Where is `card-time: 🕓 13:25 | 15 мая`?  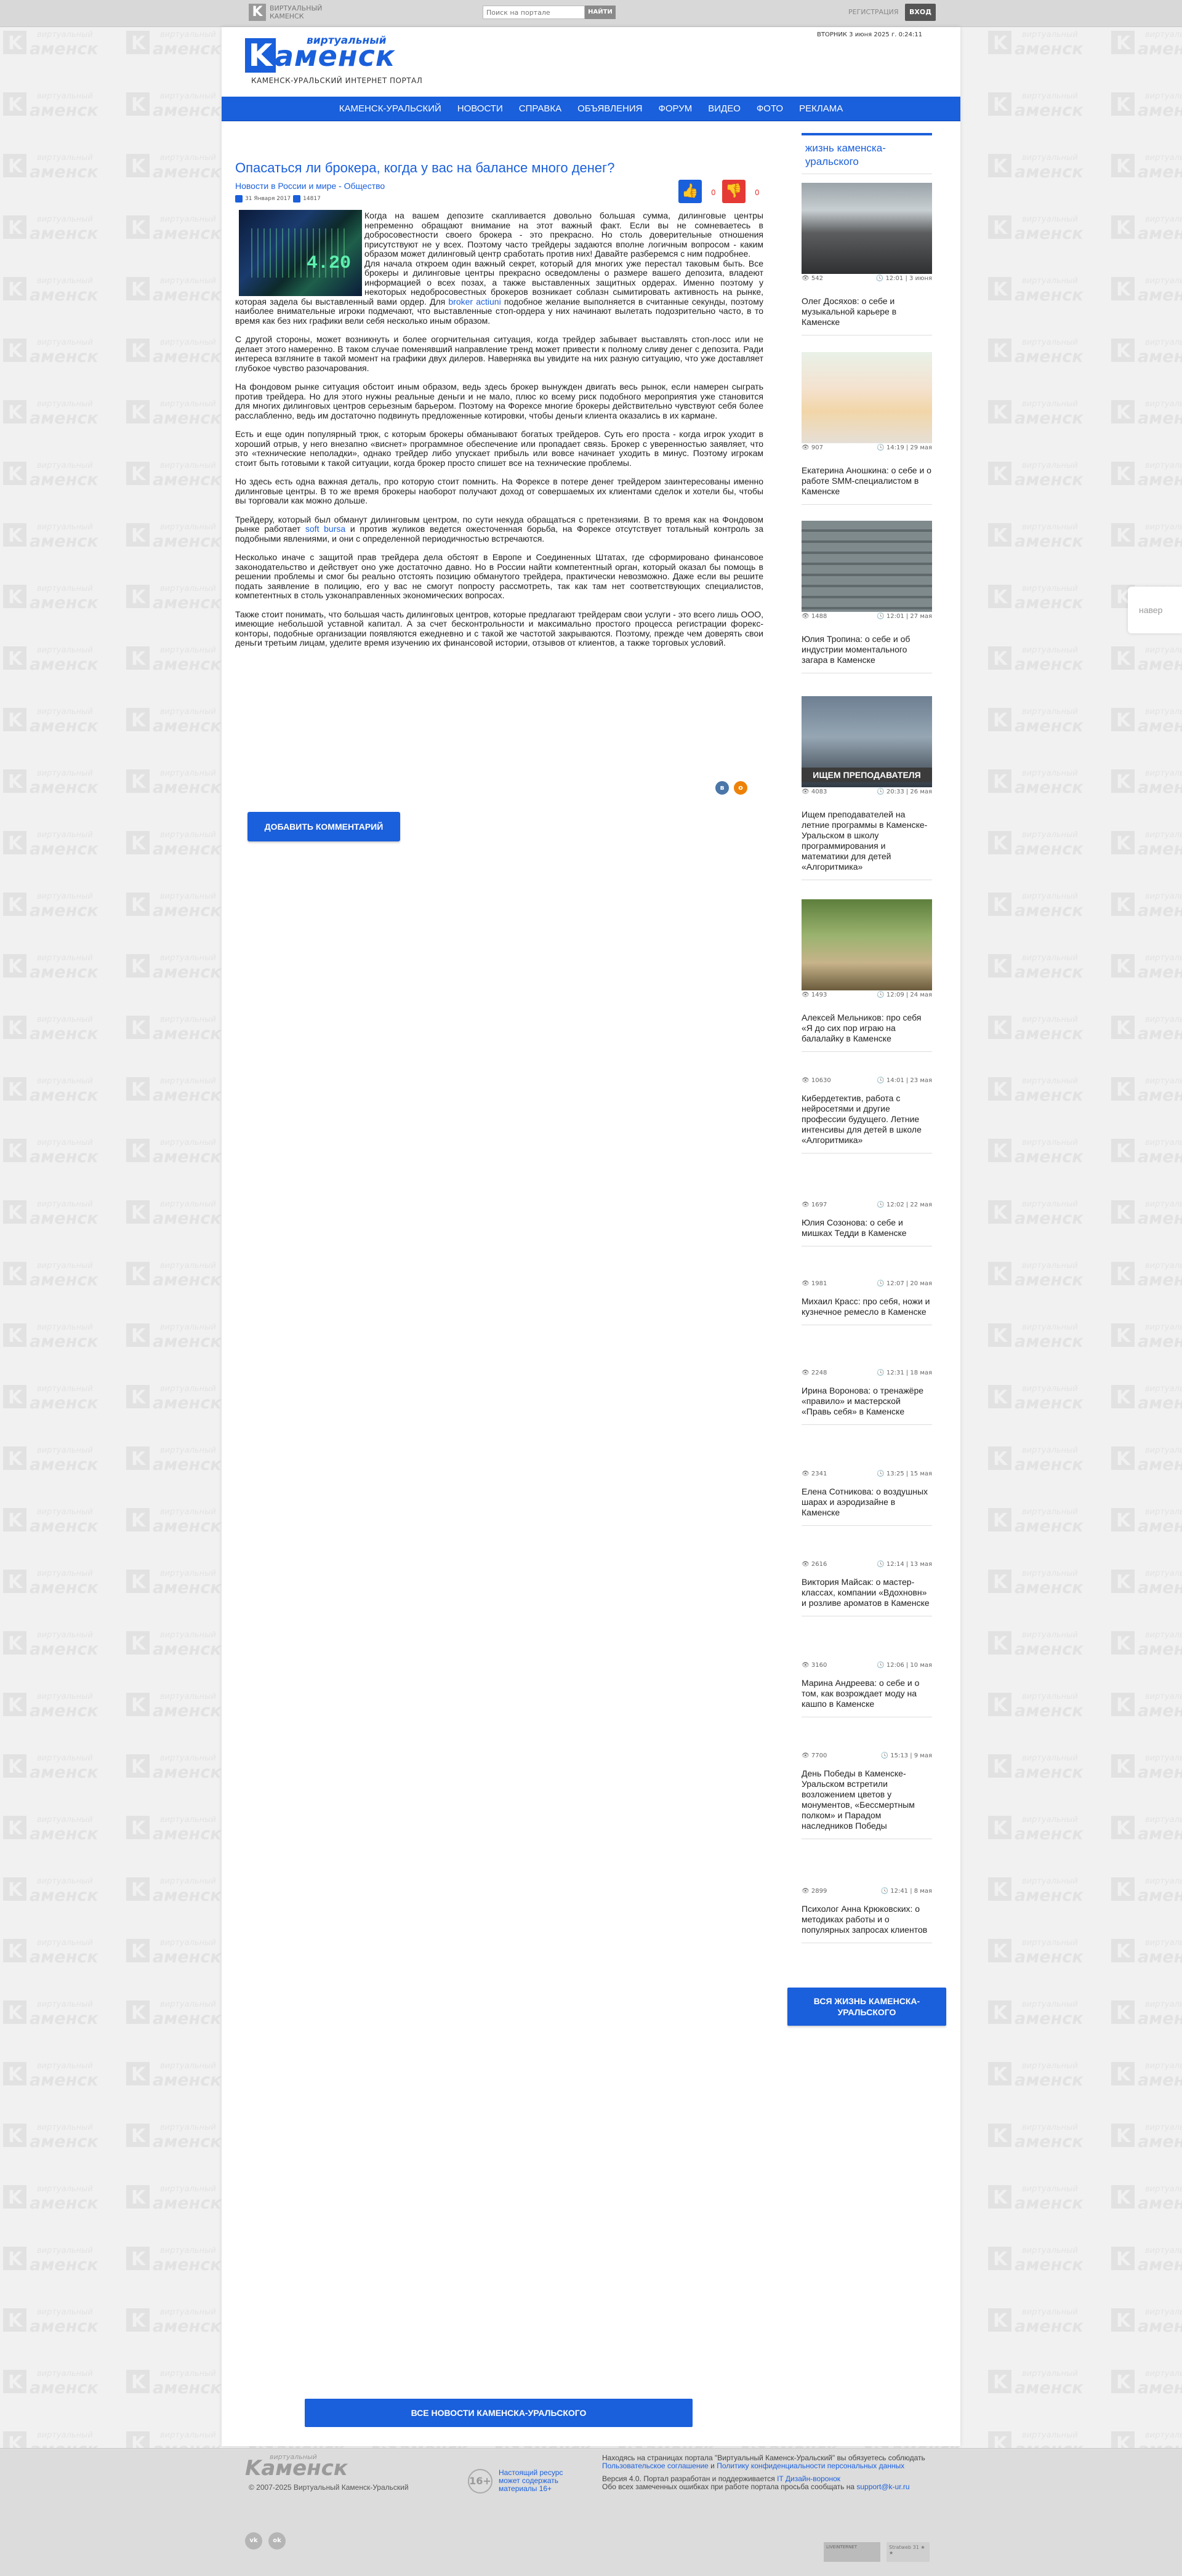
card-time: 🕓 13:25 | 15 мая is located at coordinates (904, 1474).